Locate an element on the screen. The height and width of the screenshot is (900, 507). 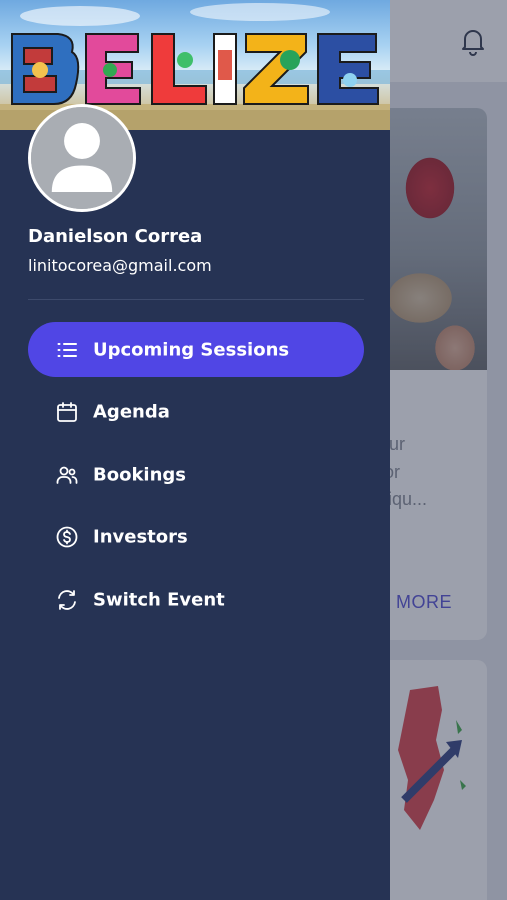
menu-item-agenda: Agenda is located at coordinates (196, 412).